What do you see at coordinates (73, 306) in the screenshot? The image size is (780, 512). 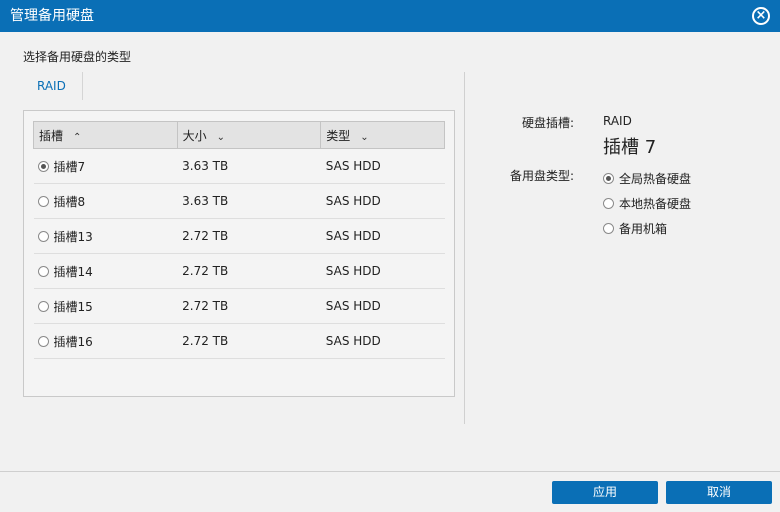 I see `slot-name: 插槽15` at bounding box center [73, 306].